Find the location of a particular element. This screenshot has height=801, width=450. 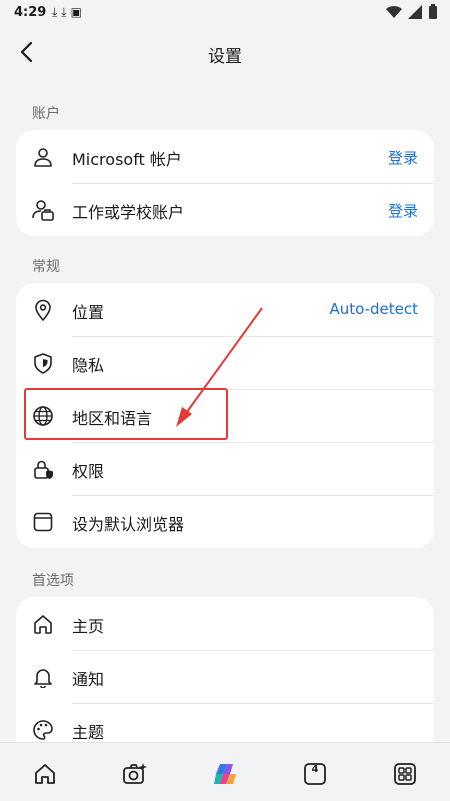

home-icon is located at coordinates (43, 624).